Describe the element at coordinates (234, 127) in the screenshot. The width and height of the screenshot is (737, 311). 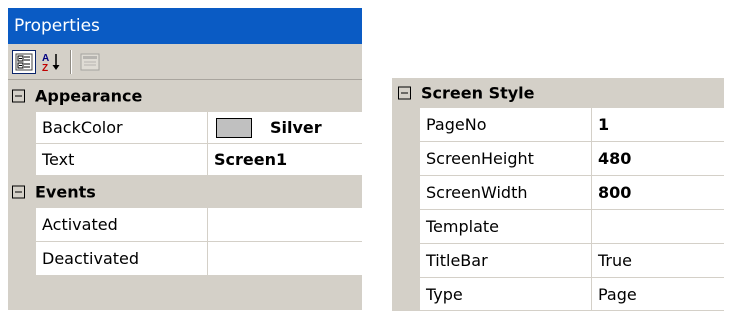
I see `color-swatch` at that location.